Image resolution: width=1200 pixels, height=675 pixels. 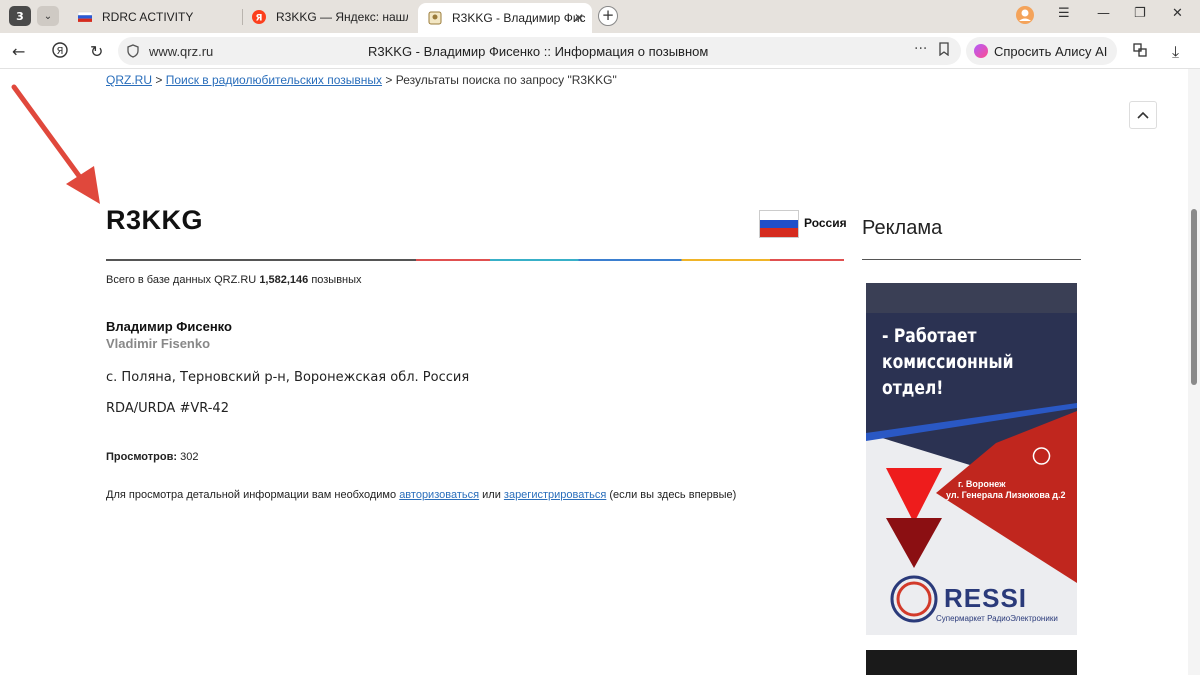 I want to click on tab-qrz-active: R3KKG - Владимир Фис ✕, so click(x=505, y=18).